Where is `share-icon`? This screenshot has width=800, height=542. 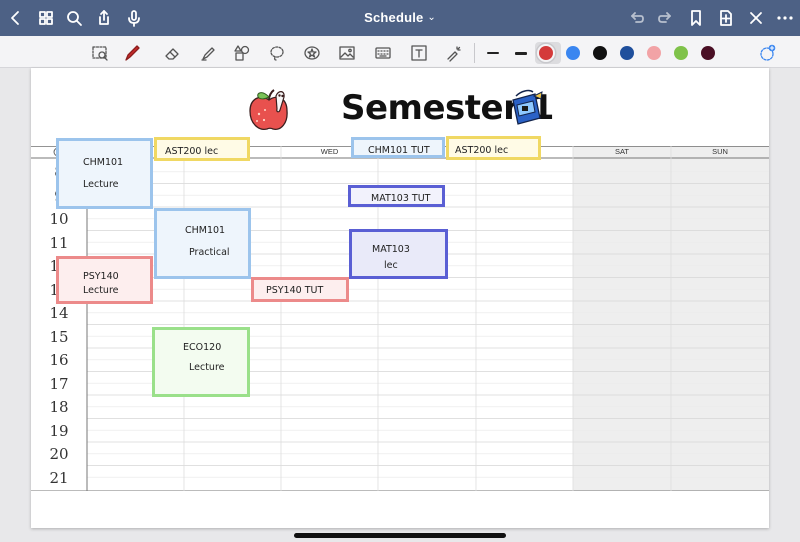
share-icon is located at coordinates (104, 18).